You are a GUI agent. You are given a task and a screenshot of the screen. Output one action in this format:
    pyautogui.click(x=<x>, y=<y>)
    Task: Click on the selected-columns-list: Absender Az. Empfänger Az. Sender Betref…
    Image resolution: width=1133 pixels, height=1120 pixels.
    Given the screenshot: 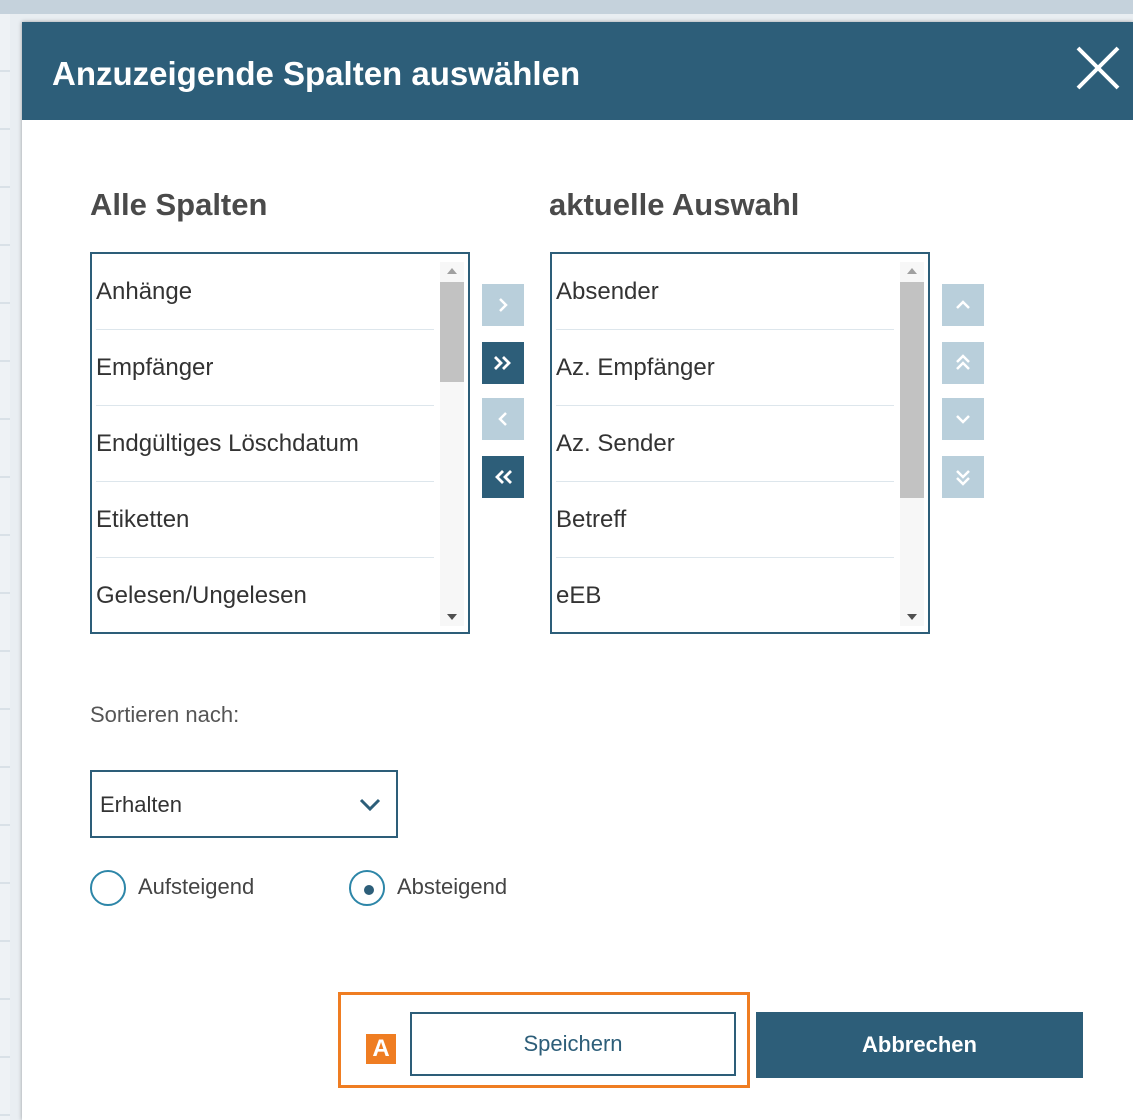 What is the action you would take?
    pyautogui.click(x=740, y=443)
    